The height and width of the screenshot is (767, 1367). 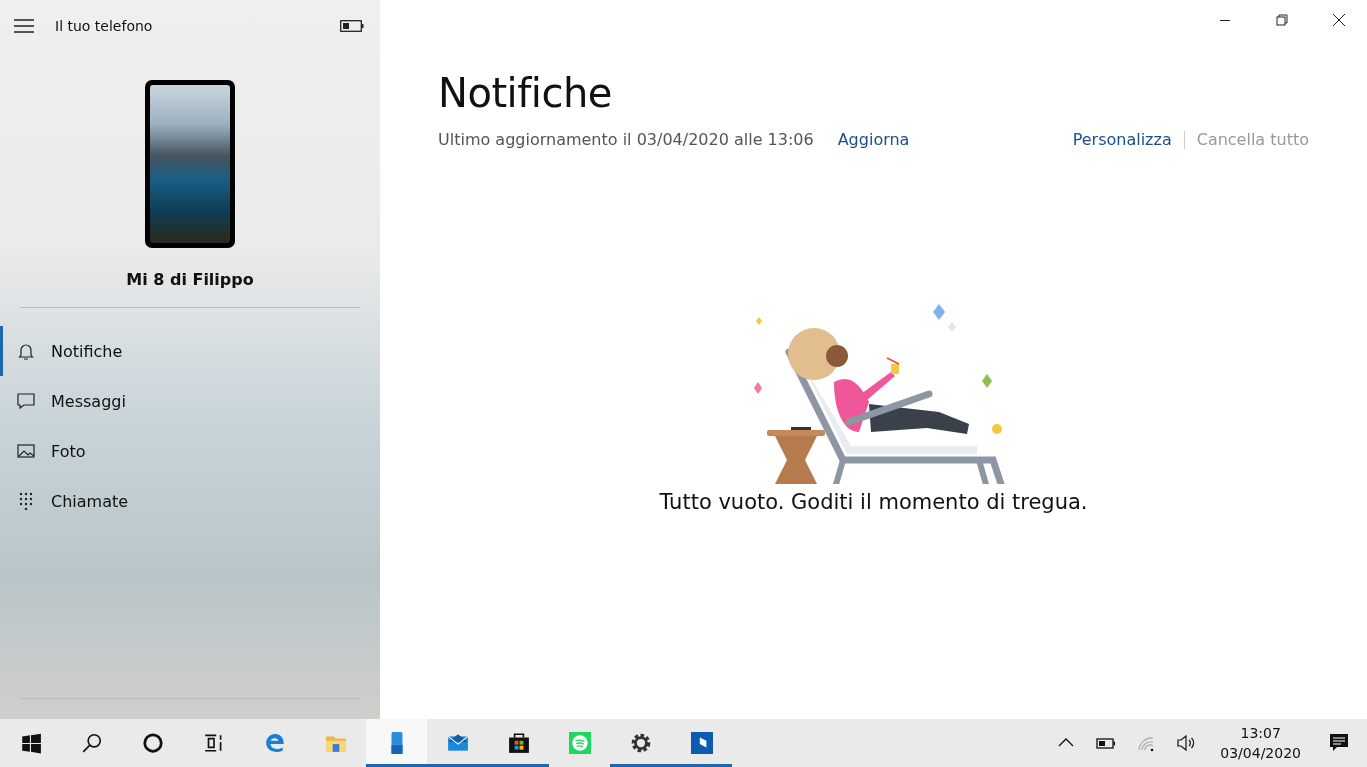 What do you see at coordinates (104, 26) in the screenshot?
I see `app-title: Il tuo telefono` at bounding box center [104, 26].